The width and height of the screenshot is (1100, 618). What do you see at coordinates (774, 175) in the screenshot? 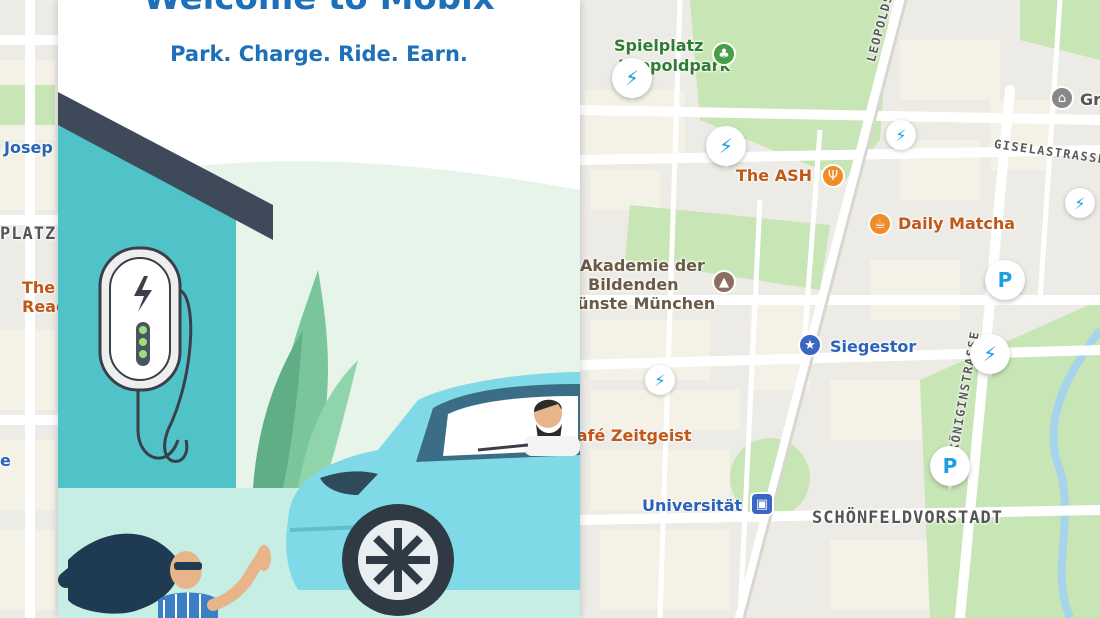
I see `the-ash-label: The ASH` at bounding box center [774, 175].